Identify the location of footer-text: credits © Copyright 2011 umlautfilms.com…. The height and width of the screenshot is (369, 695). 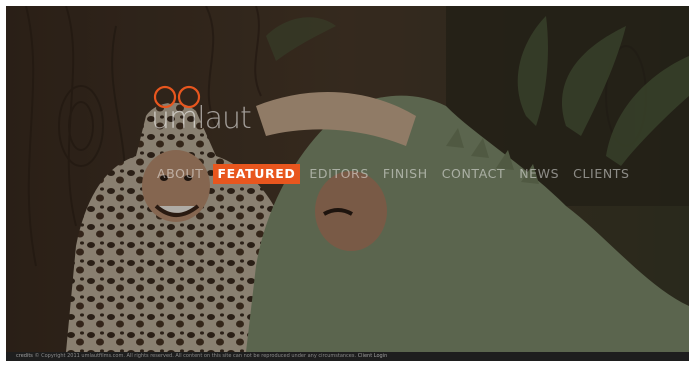
(201, 356).